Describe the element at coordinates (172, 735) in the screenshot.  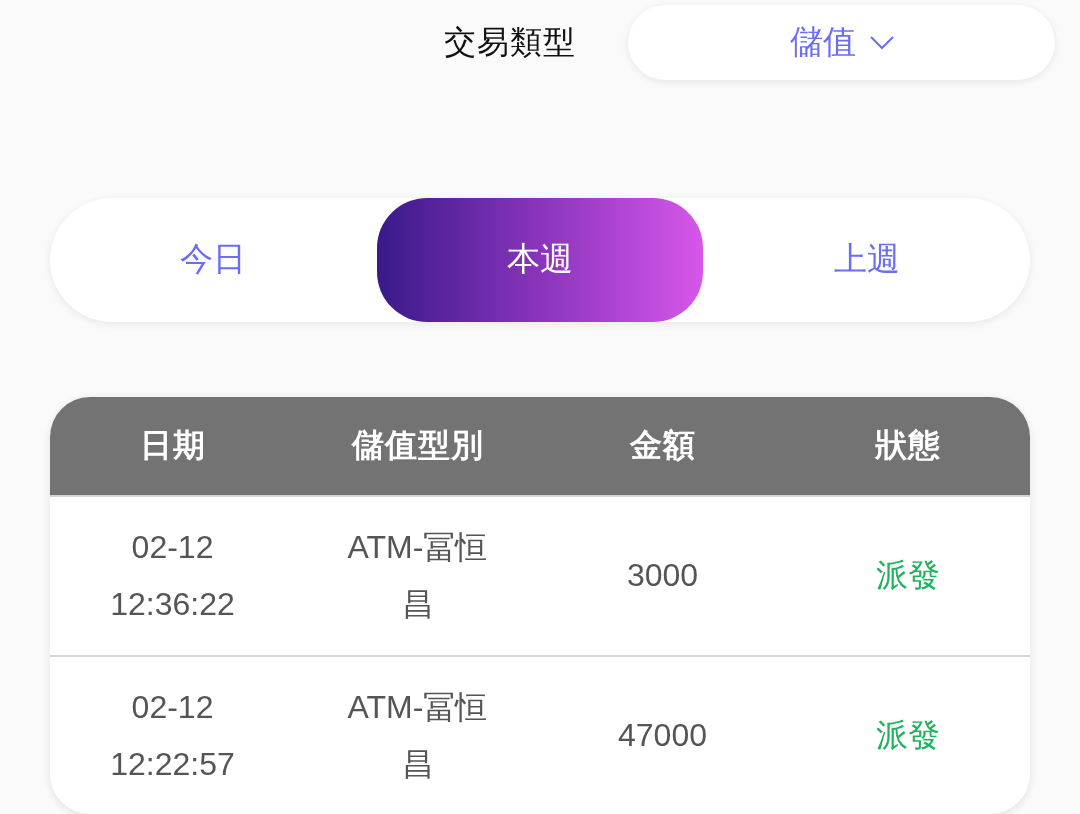
I see `table-cell-text: 02-12 12:22:57` at that location.